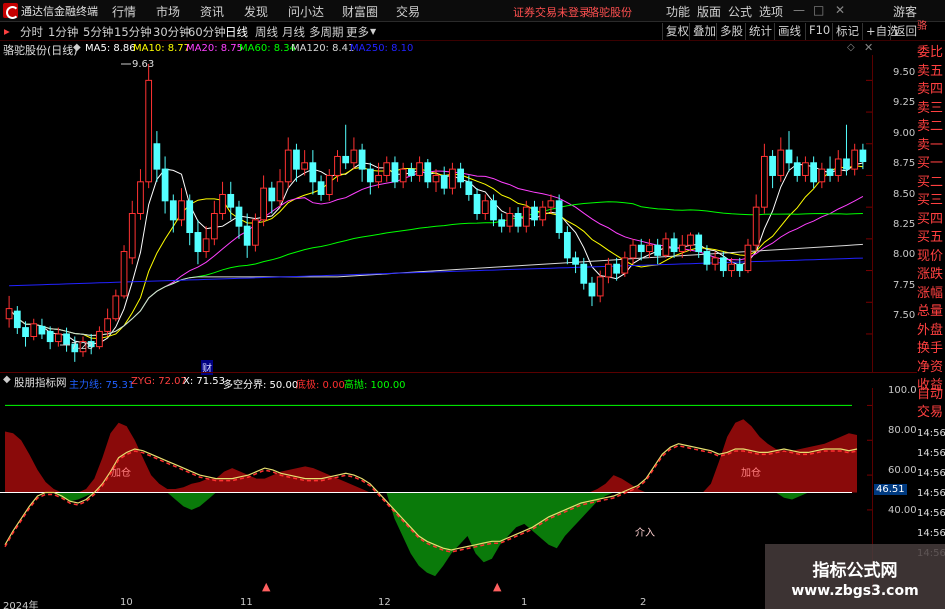 This screenshot has height=609, width=945. Describe the element at coordinates (771, 11) in the screenshot. I see `menu-options: 选项` at that location.